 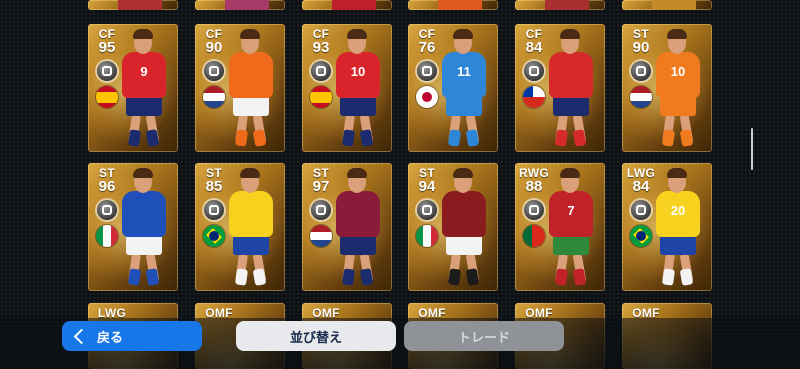 What do you see at coordinates (534, 236) in the screenshot?
I see `portugal-flag-icon` at bounding box center [534, 236].